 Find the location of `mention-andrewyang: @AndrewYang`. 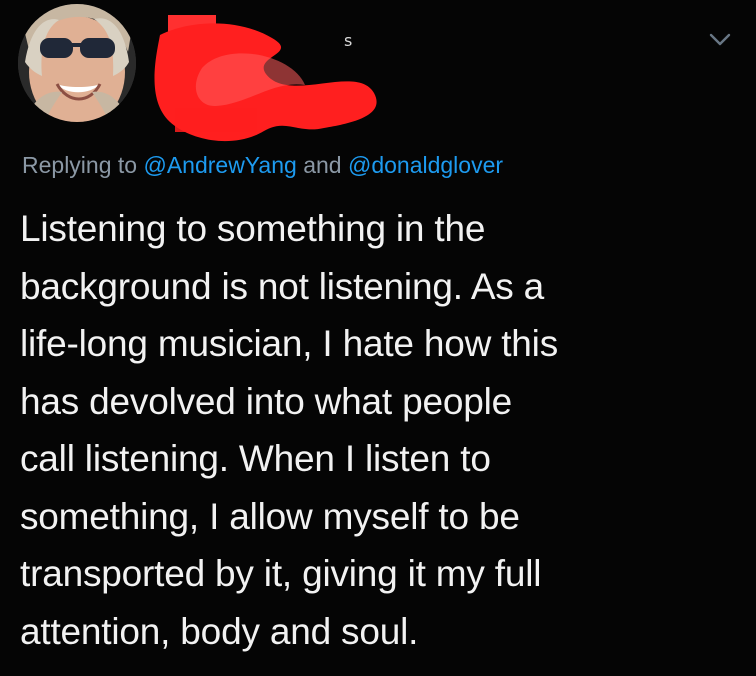

mention-andrewyang: @AndrewYang is located at coordinates (219, 165).